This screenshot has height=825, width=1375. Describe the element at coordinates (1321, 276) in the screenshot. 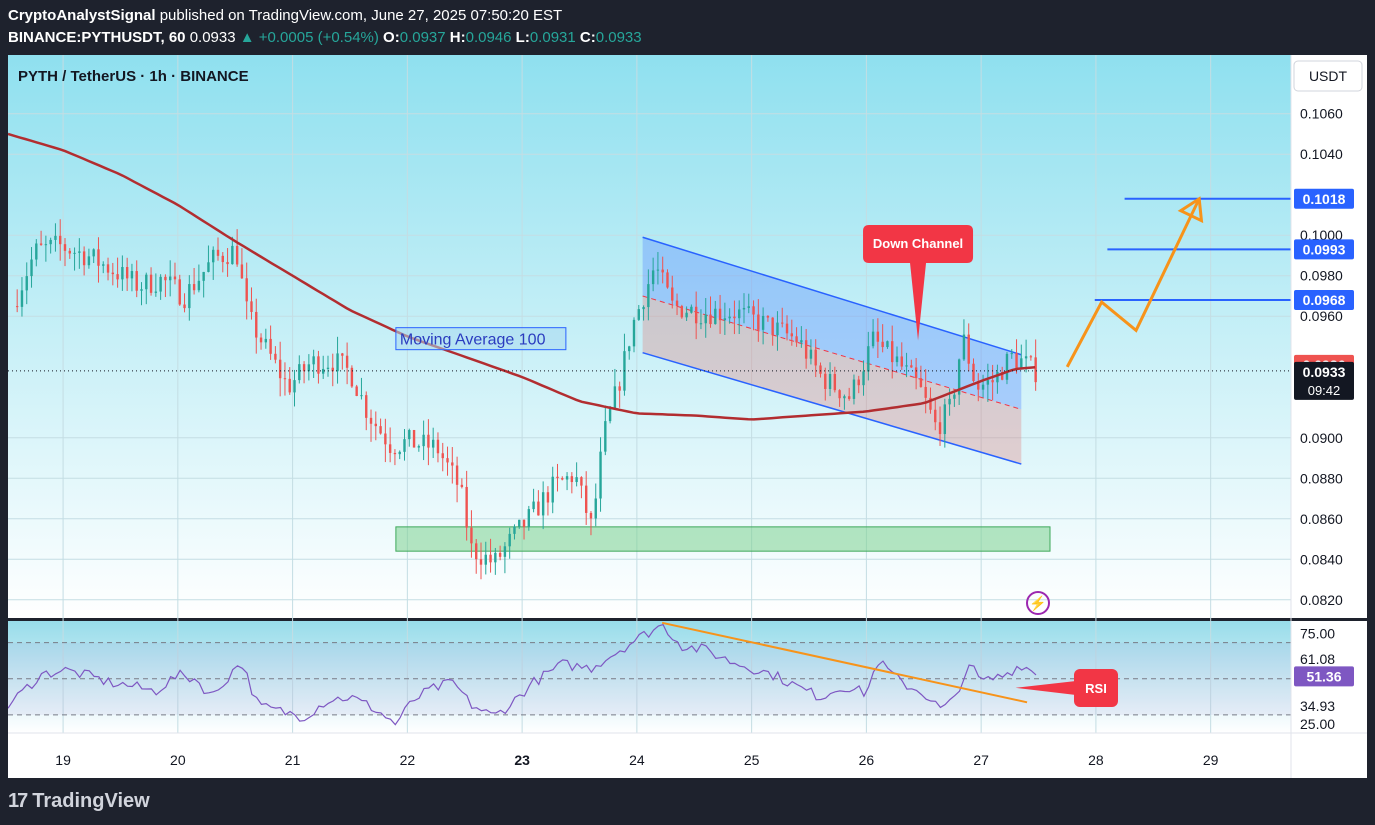

I see `y-tick-label: 0.0980` at that location.